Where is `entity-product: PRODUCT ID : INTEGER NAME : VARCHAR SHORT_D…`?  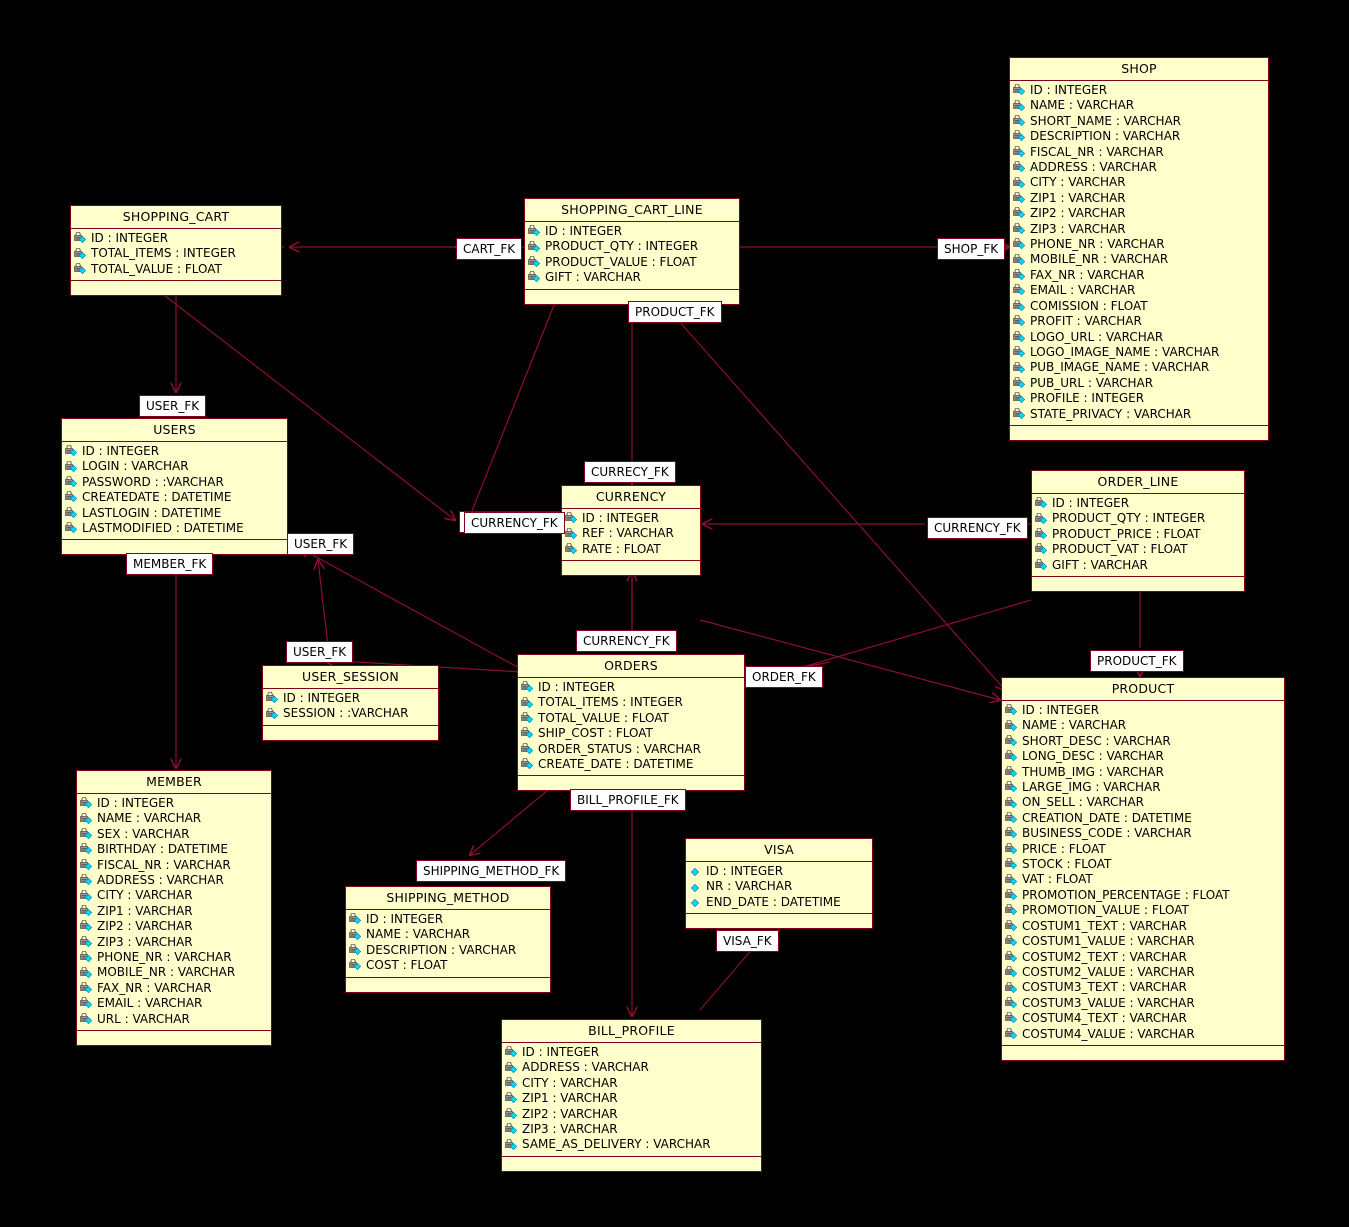
entity-product: PRODUCT ID : INTEGER NAME : VARCHAR SHORT_D… is located at coordinates (1143, 869).